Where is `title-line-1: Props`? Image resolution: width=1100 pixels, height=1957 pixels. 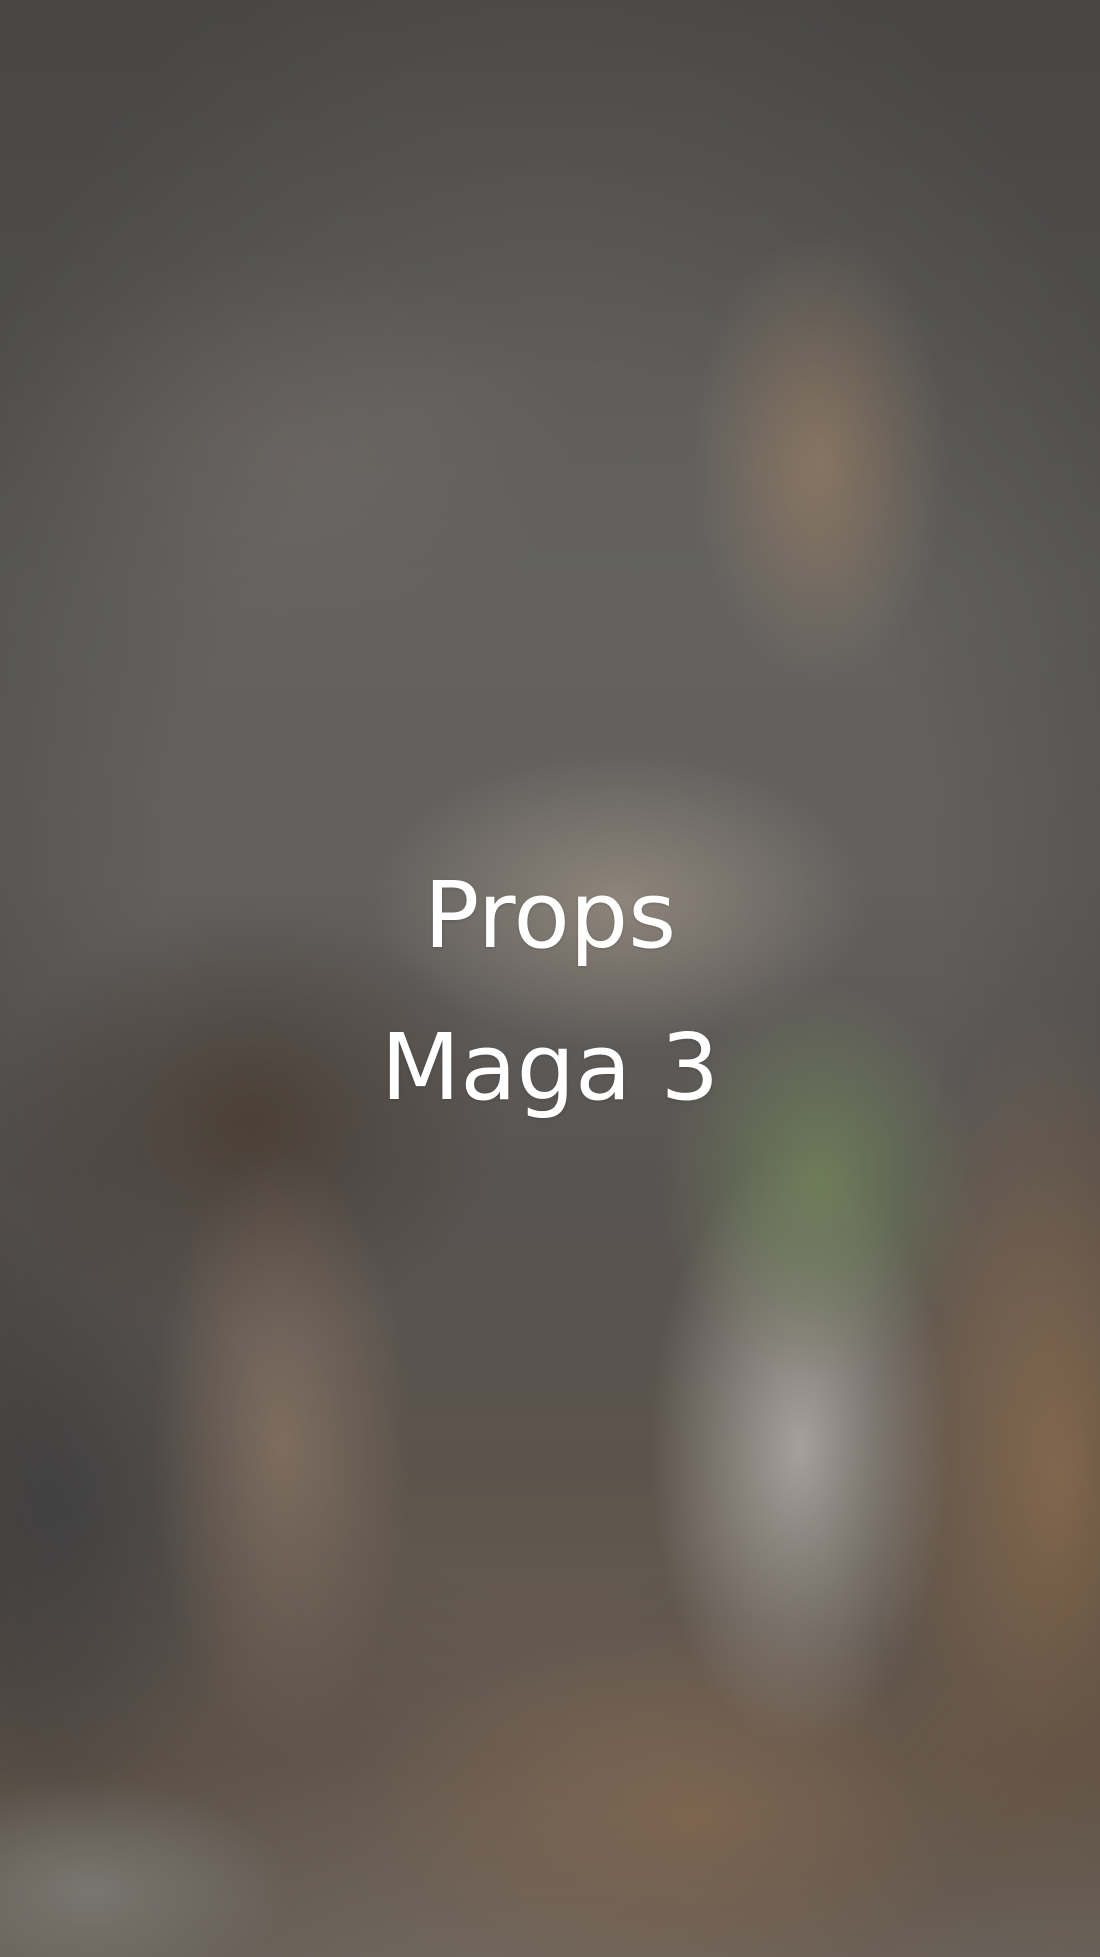 title-line-1: Props is located at coordinates (550, 915).